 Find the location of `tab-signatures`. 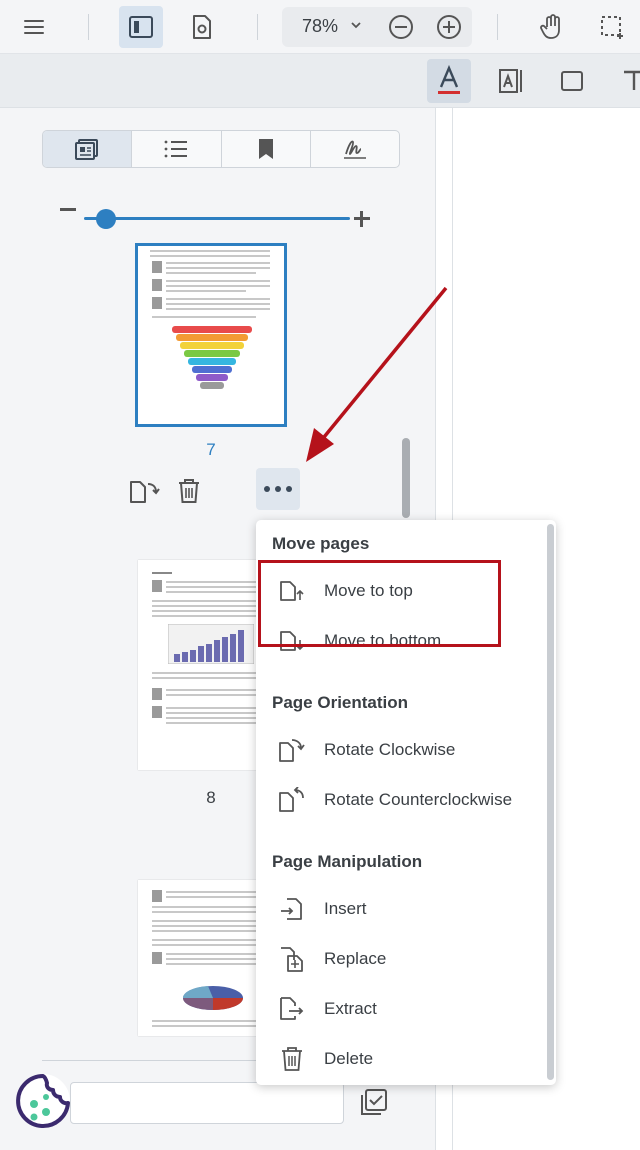

tab-signatures is located at coordinates (355, 149).